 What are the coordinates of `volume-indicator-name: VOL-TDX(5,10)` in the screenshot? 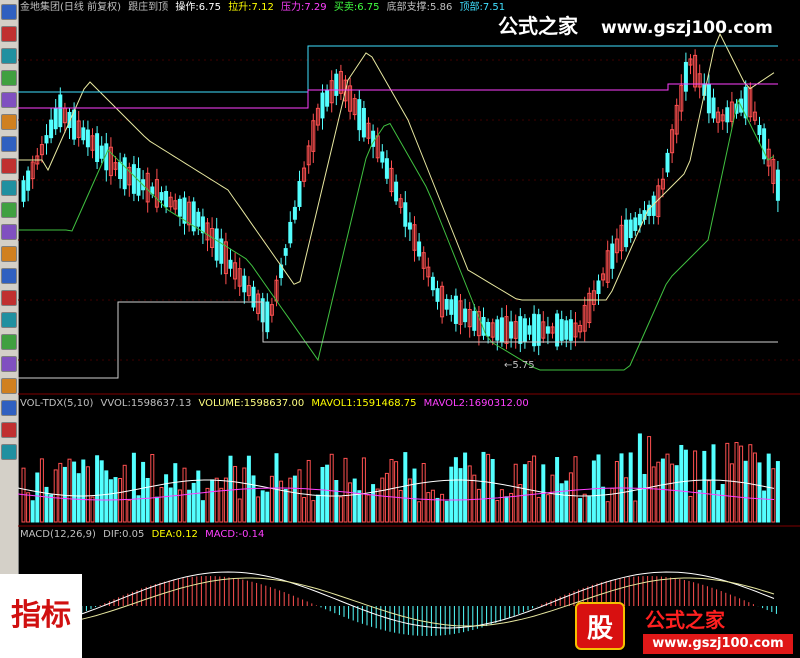 It's located at (57, 403).